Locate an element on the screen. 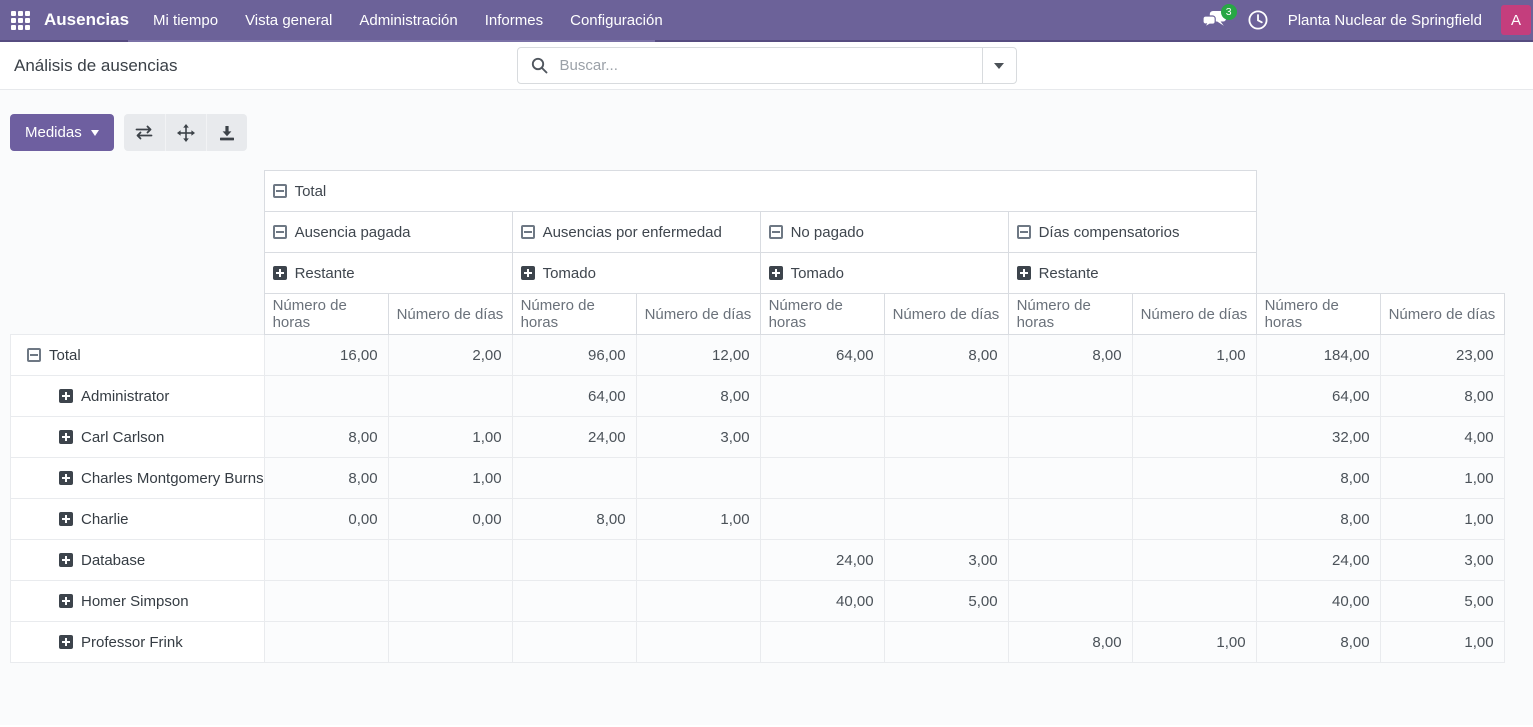  pivot-cell: 16,00 is located at coordinates (326, 355).